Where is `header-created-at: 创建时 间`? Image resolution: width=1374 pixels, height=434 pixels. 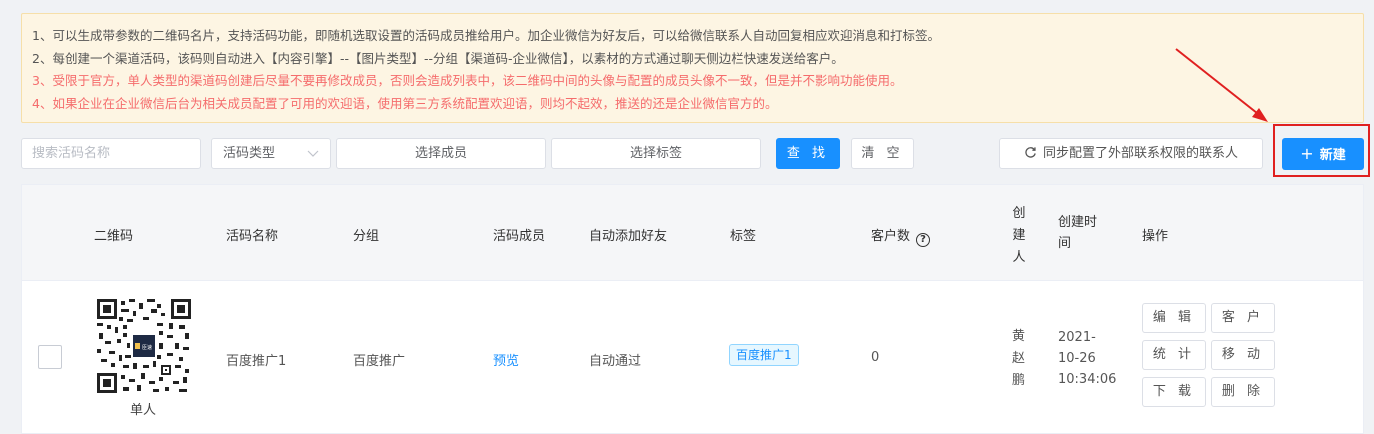
header-created-at: 创建时 间 is located at coordinates (1077, 233).